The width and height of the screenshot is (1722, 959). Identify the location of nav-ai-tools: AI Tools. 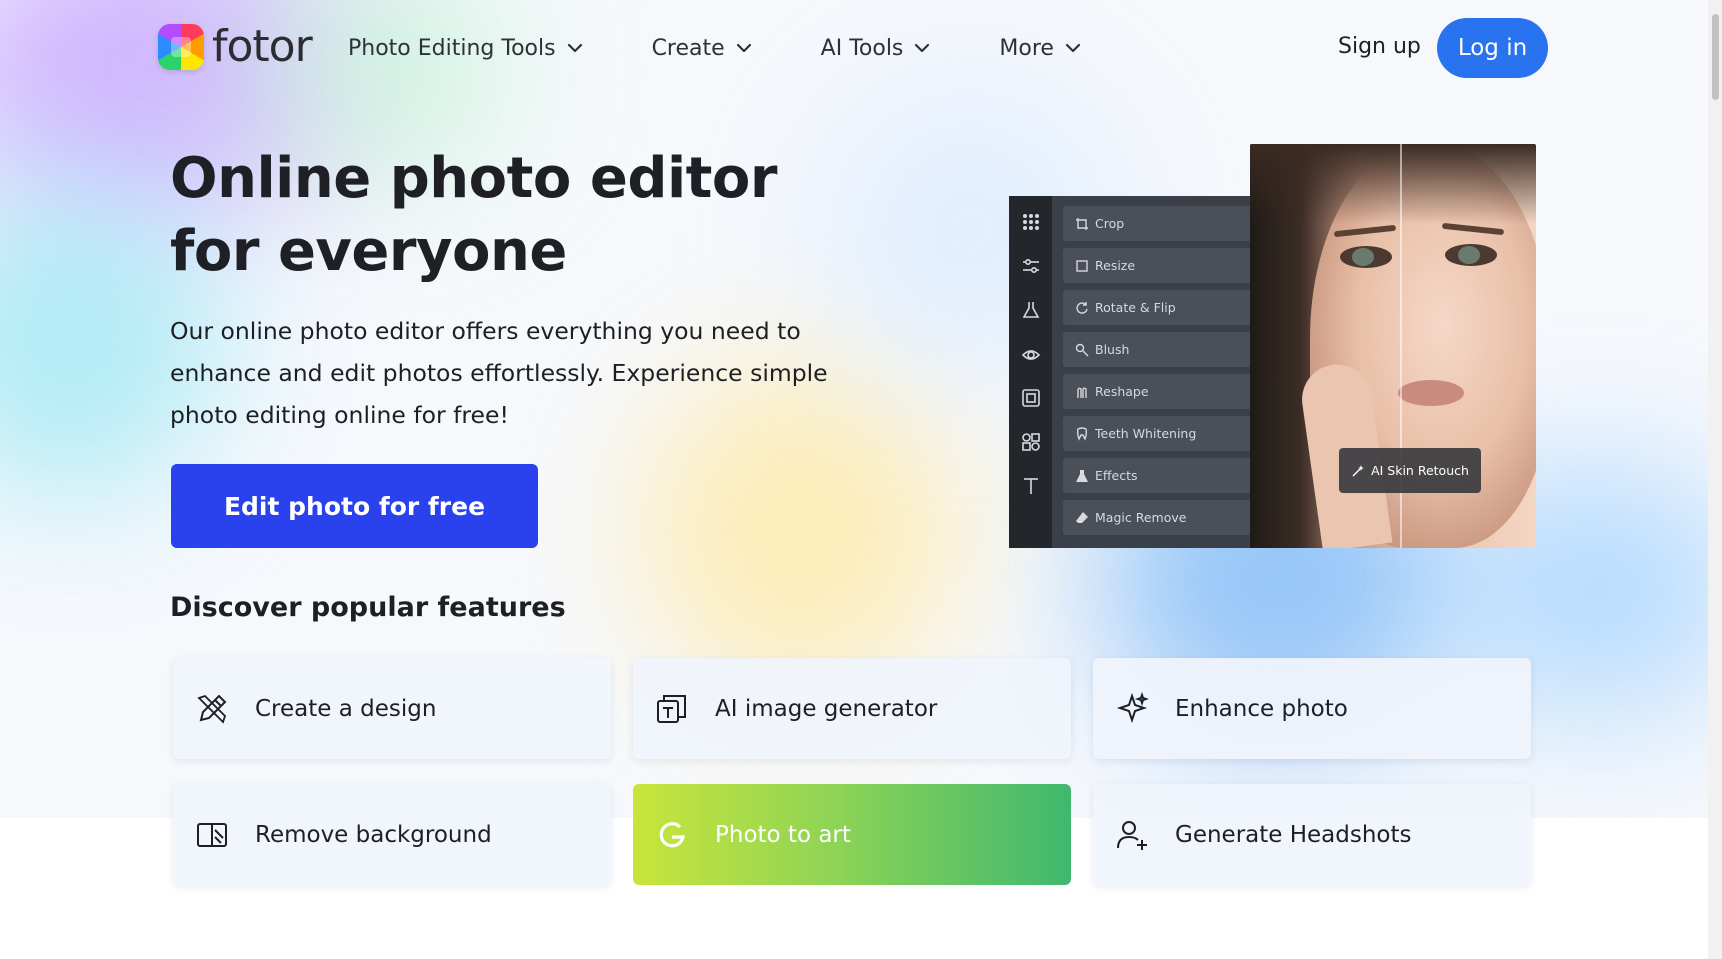
(876, 48).